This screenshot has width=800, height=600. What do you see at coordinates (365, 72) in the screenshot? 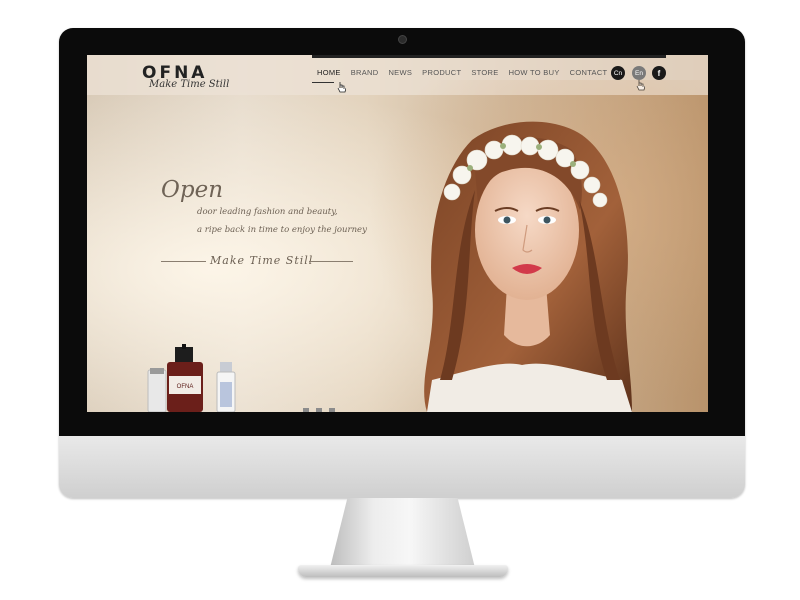
I see `nav-item-brand: BRAND` at bounding box center [365, 72].